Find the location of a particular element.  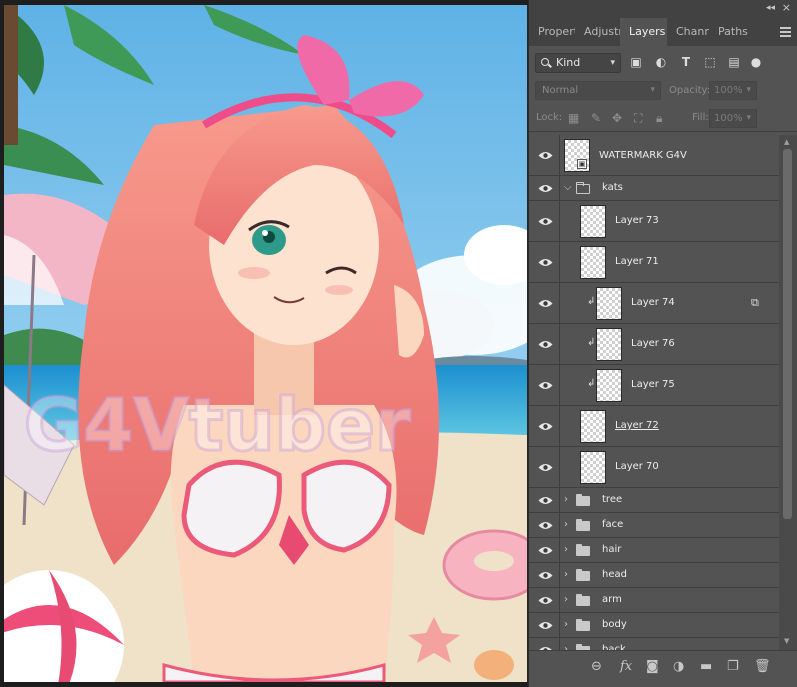

layer-row: › tree is located at coordinates (654, 500).